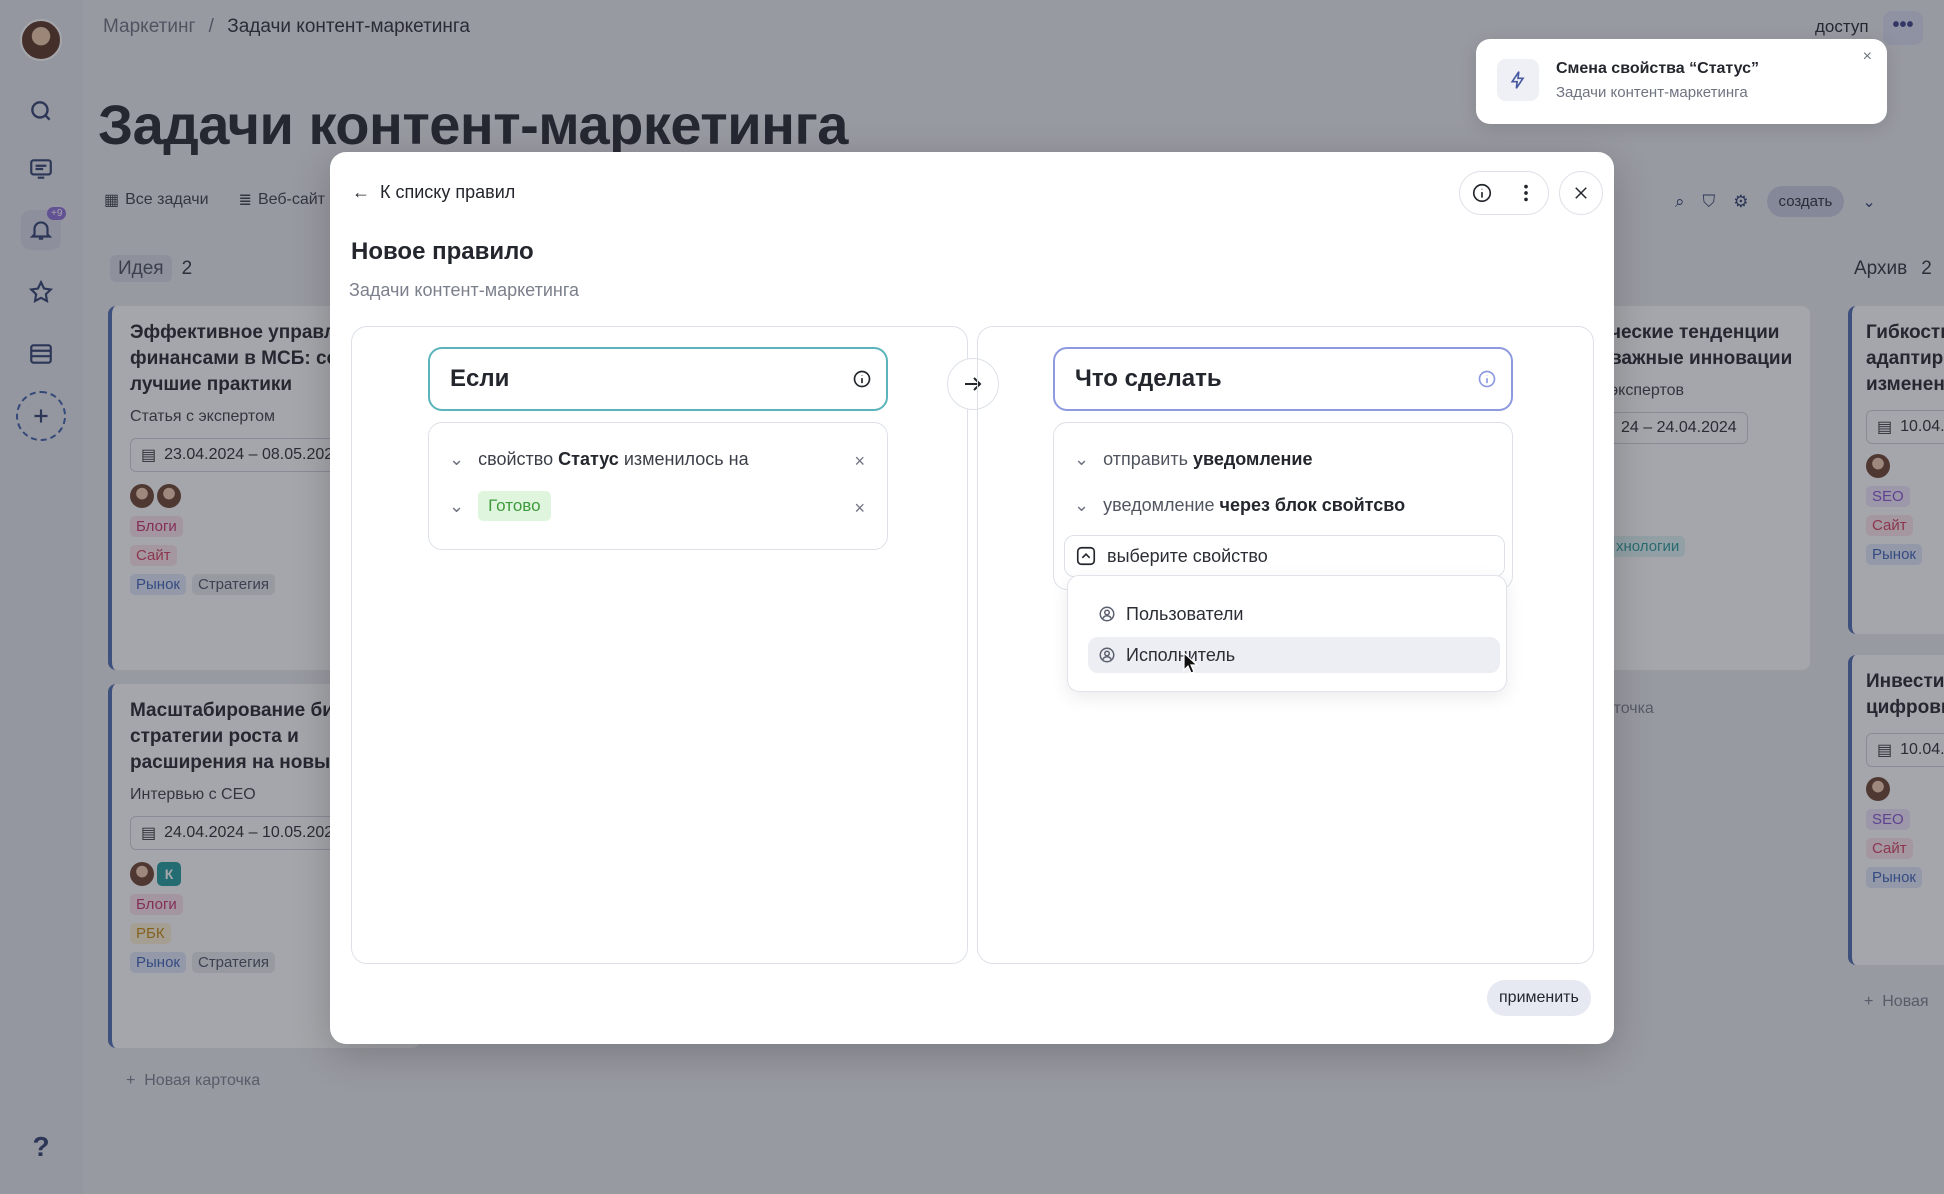 Image resolution: width=1944 pixels, height=1194 pixels. I want to click on lightning-icon, so click(1518, 80).